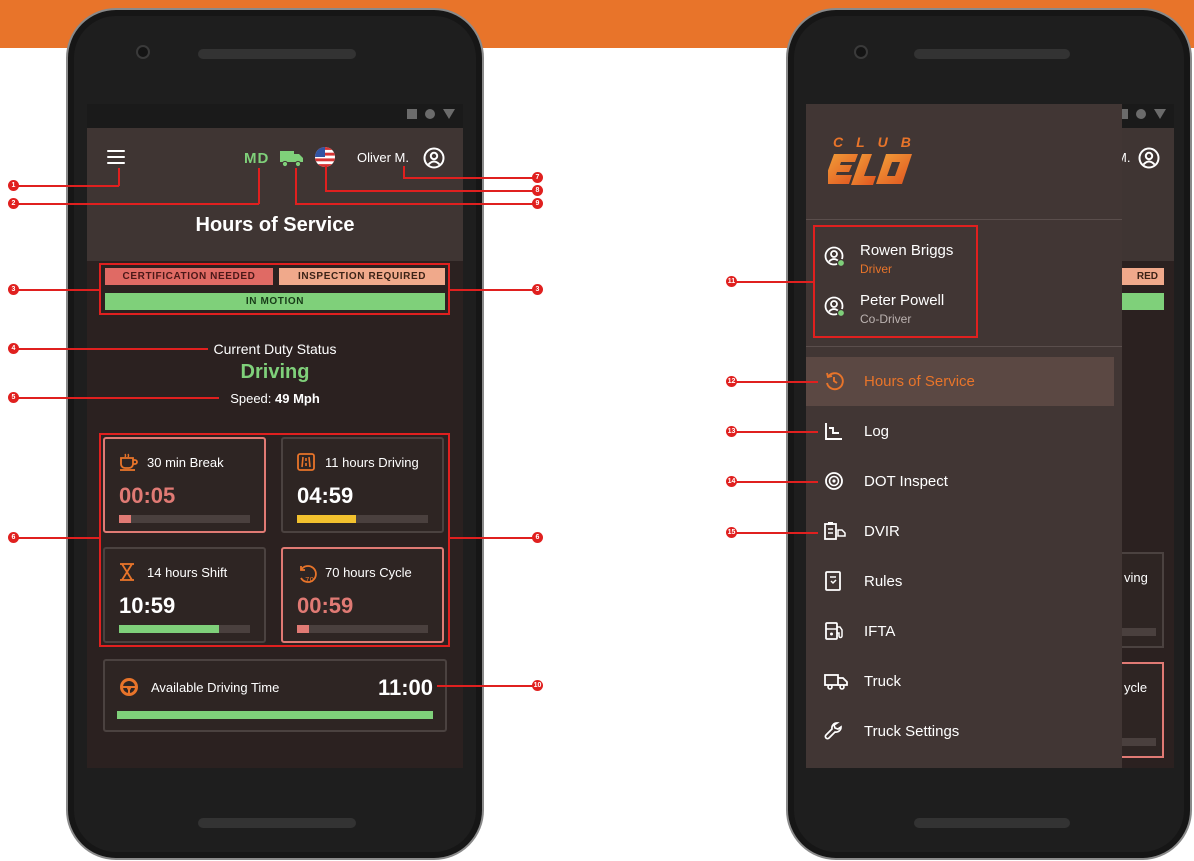  What do you see at coordinates (275, 695) in the screenshot?
I see `available-driving-card: Available Driving Time 11:00` at bounding box center [275, 695].